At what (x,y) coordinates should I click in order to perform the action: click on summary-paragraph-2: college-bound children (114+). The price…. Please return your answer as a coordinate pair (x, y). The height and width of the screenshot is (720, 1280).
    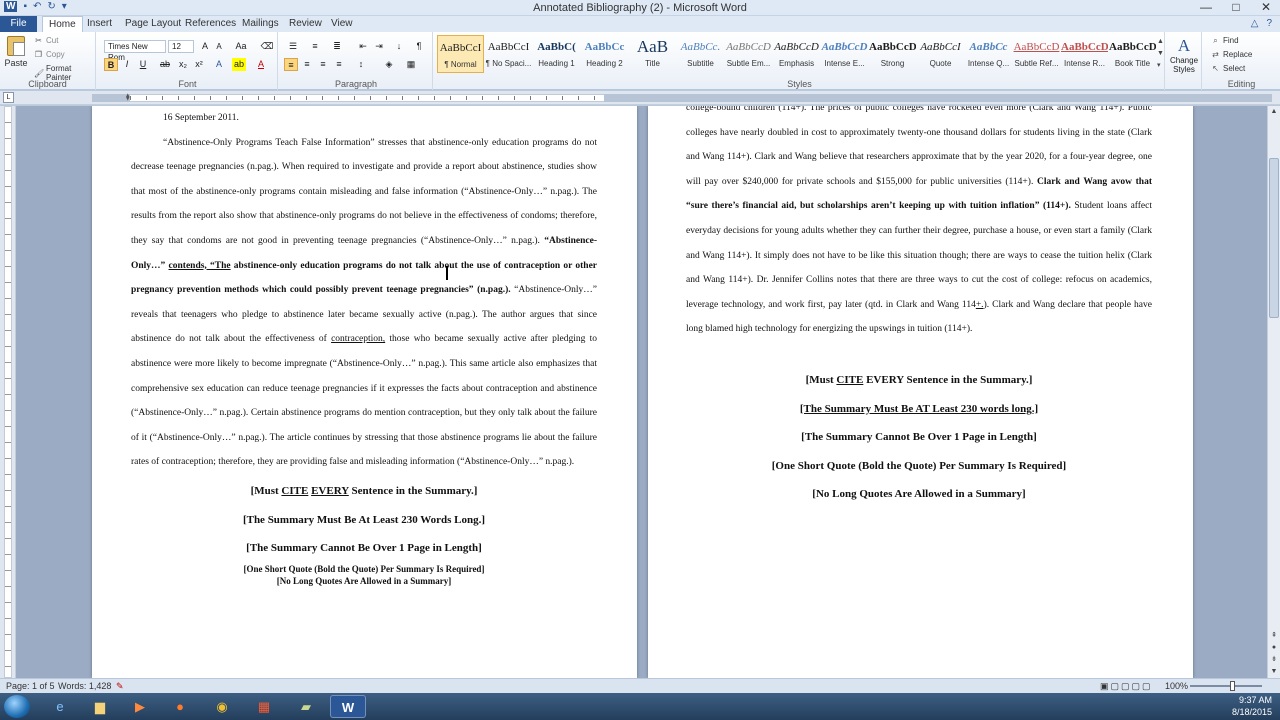
    Looking at the image, I should click on (919, 224).